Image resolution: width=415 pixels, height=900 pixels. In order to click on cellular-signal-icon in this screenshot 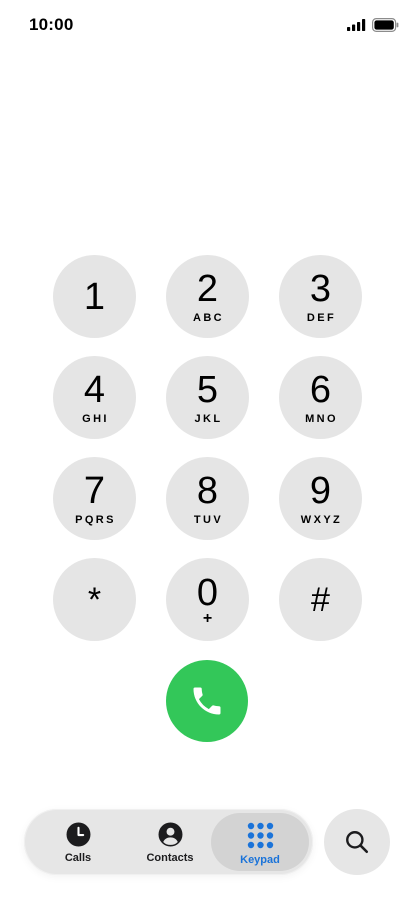, I will do `click(356, 25)`.